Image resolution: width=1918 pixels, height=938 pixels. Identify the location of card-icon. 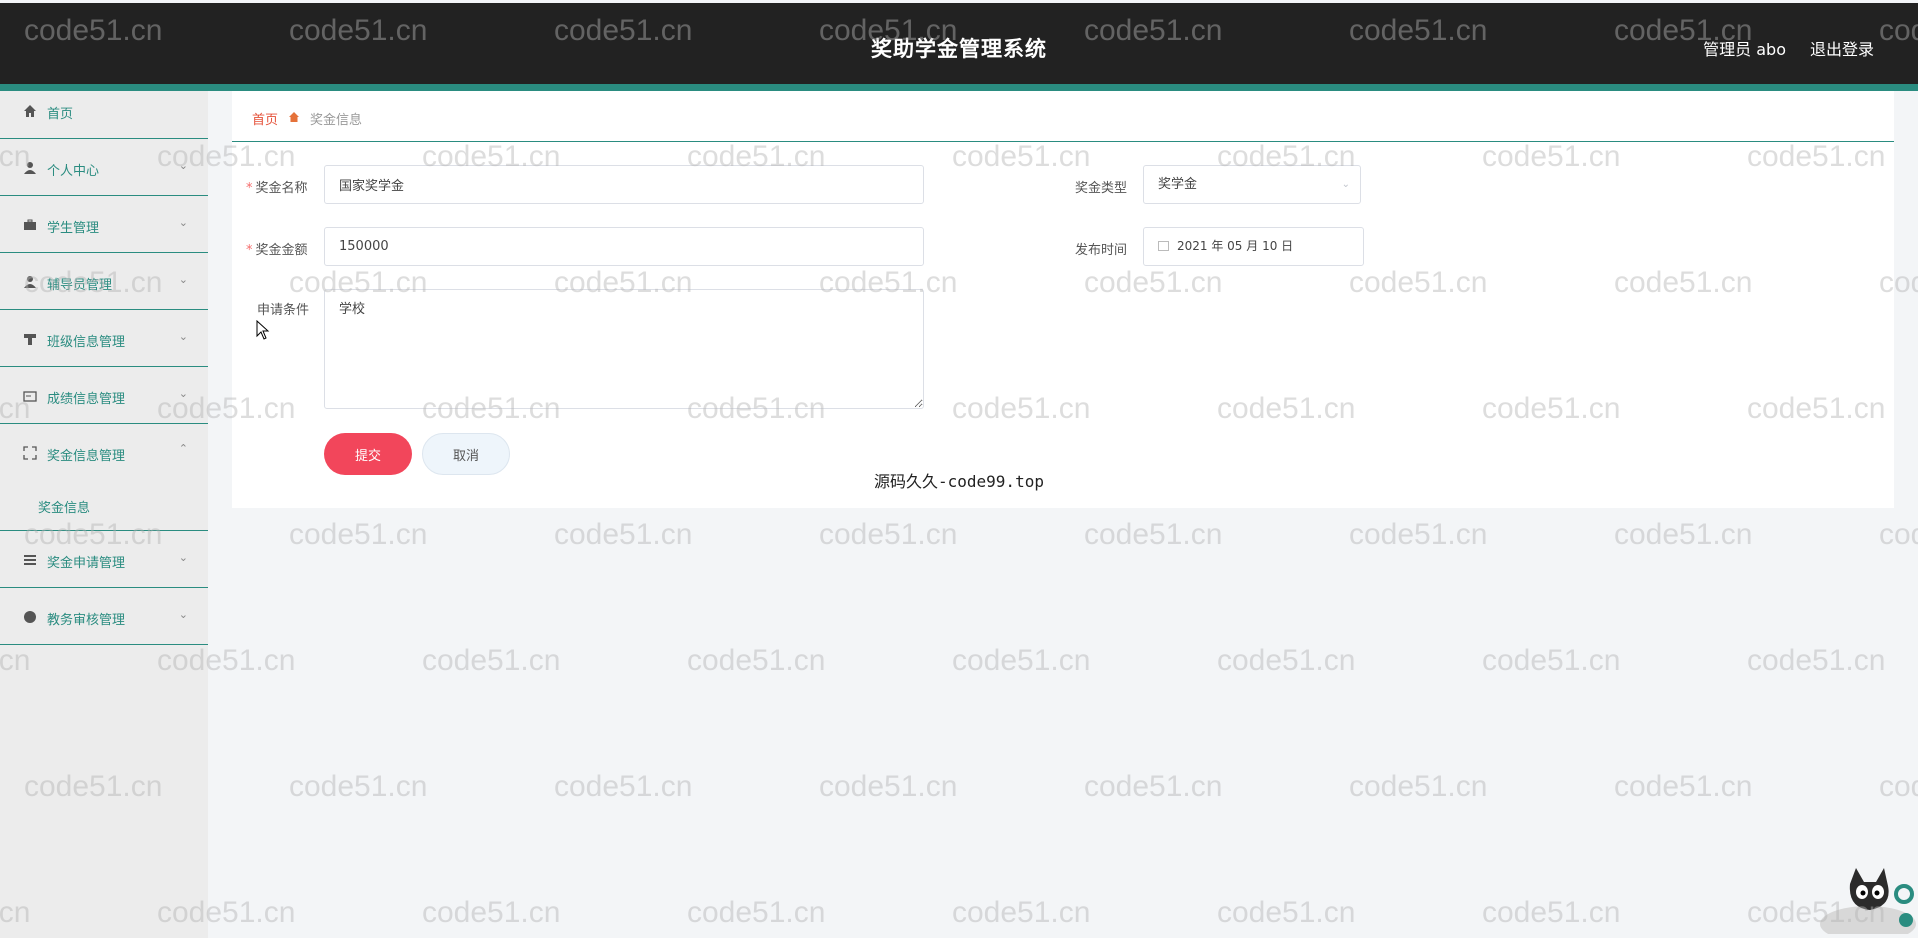
(30, 397).